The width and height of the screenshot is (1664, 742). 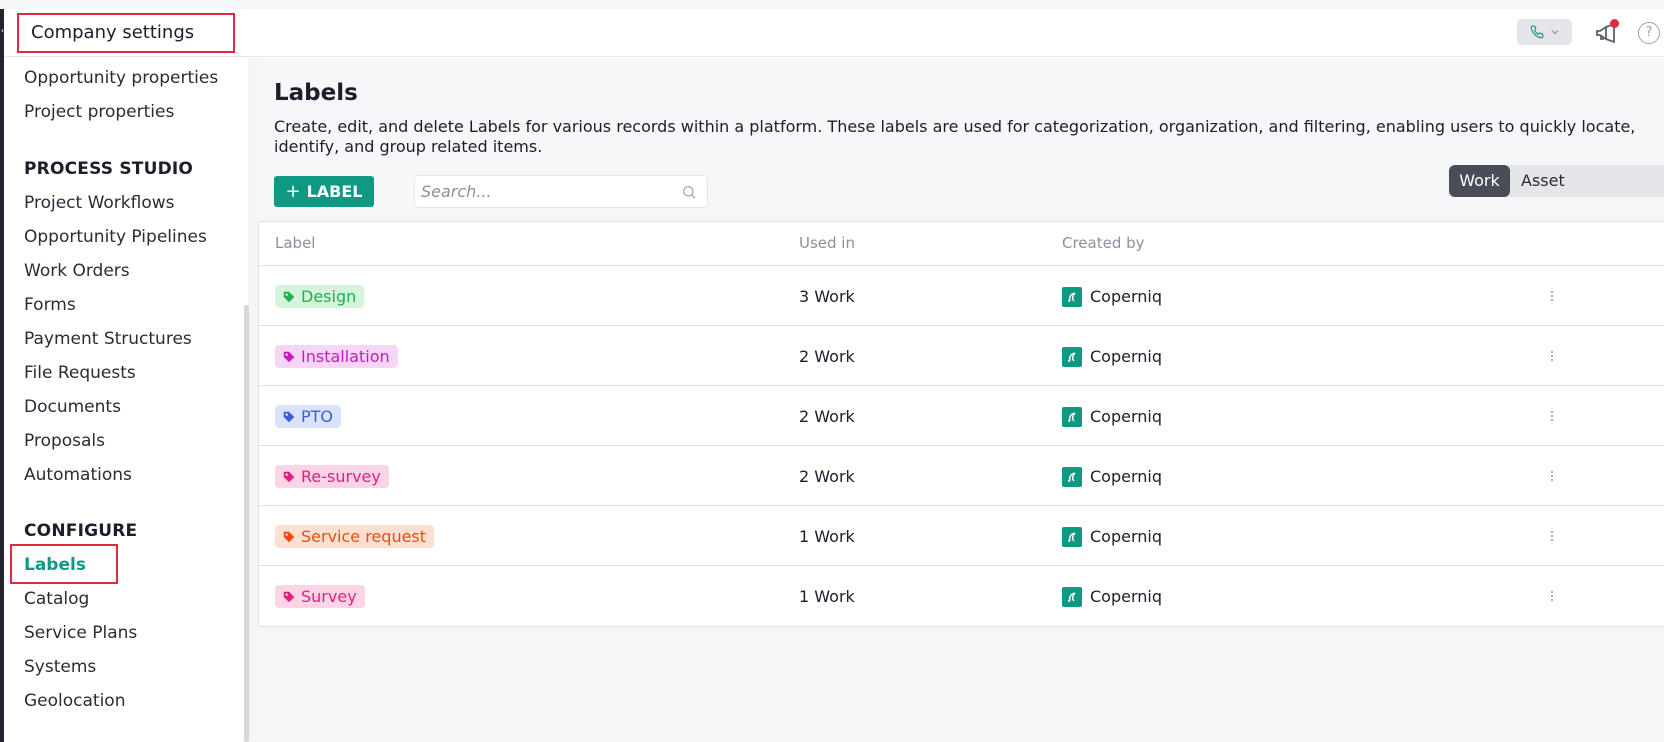 What do you see at coordinates (689, 192) in the screenshot?
I see `search-icon` at bounding box center [689, 192].